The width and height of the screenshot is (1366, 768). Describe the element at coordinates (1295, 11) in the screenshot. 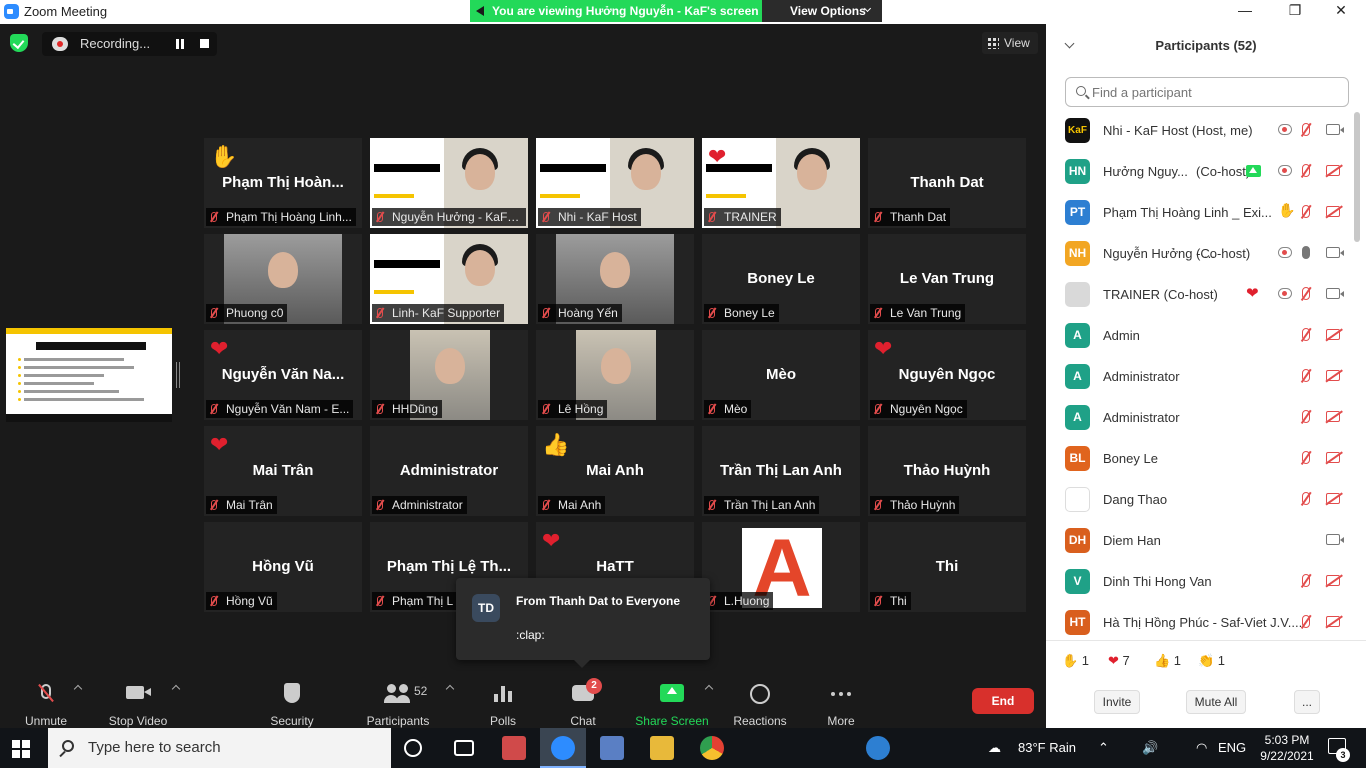

I see `maximize-window-icon: ❐` at that location.